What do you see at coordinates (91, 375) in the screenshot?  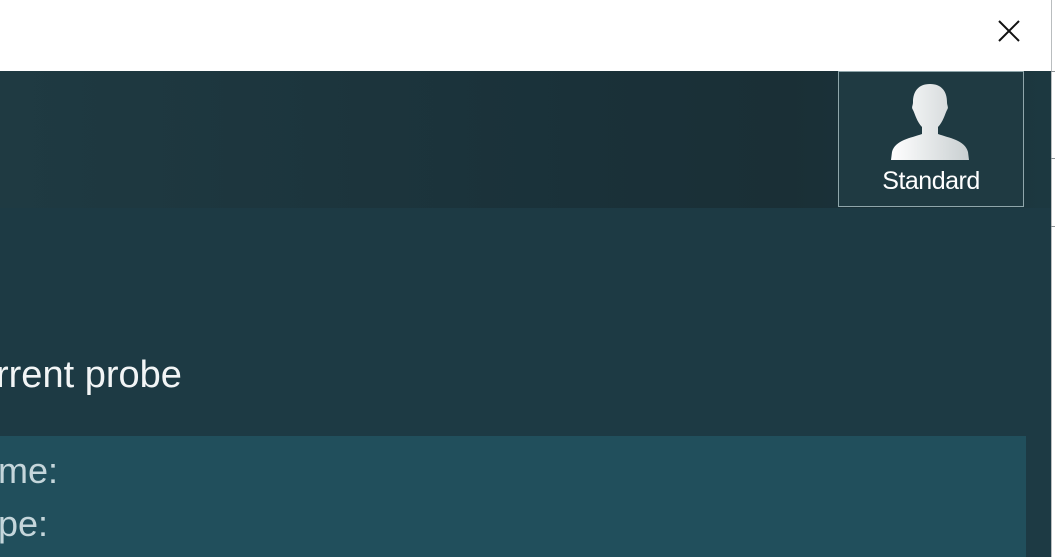 I see `section-title: rrent probe` at bounding box center [91, 375].